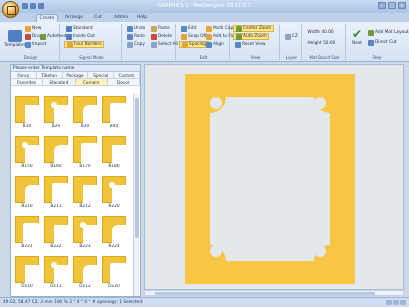 This screenshot has height=307, width=409. What do you see at coordinates (68, 36) in the screenshot?
I see `inside-out-icon` at bounding box center [68, 36].